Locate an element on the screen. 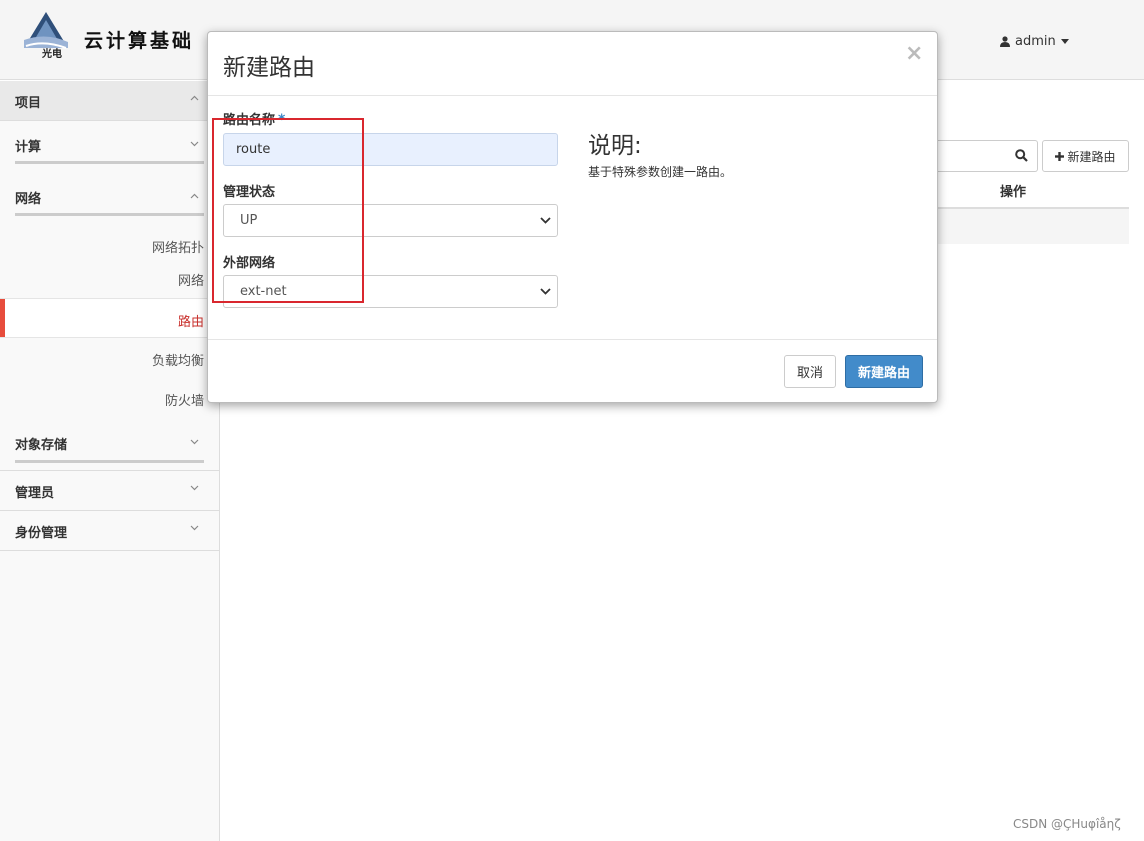 Image resolution: width=1144 pixels, height=841 pixels. sidebar-section-label: 对象存储 is located at coordinates (41, 445).